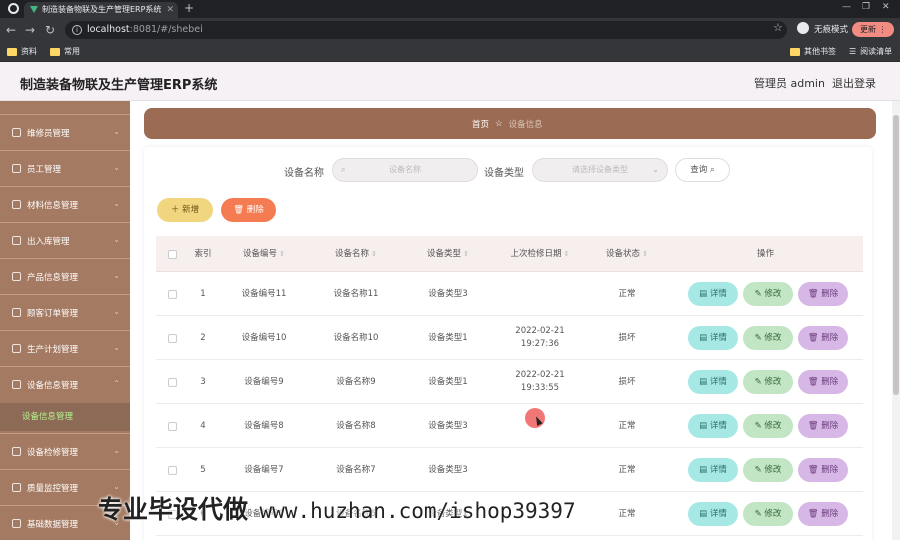  Describe the element at coordinates (77, 30) in the screenshot. I see `info-icon: i` at that location.